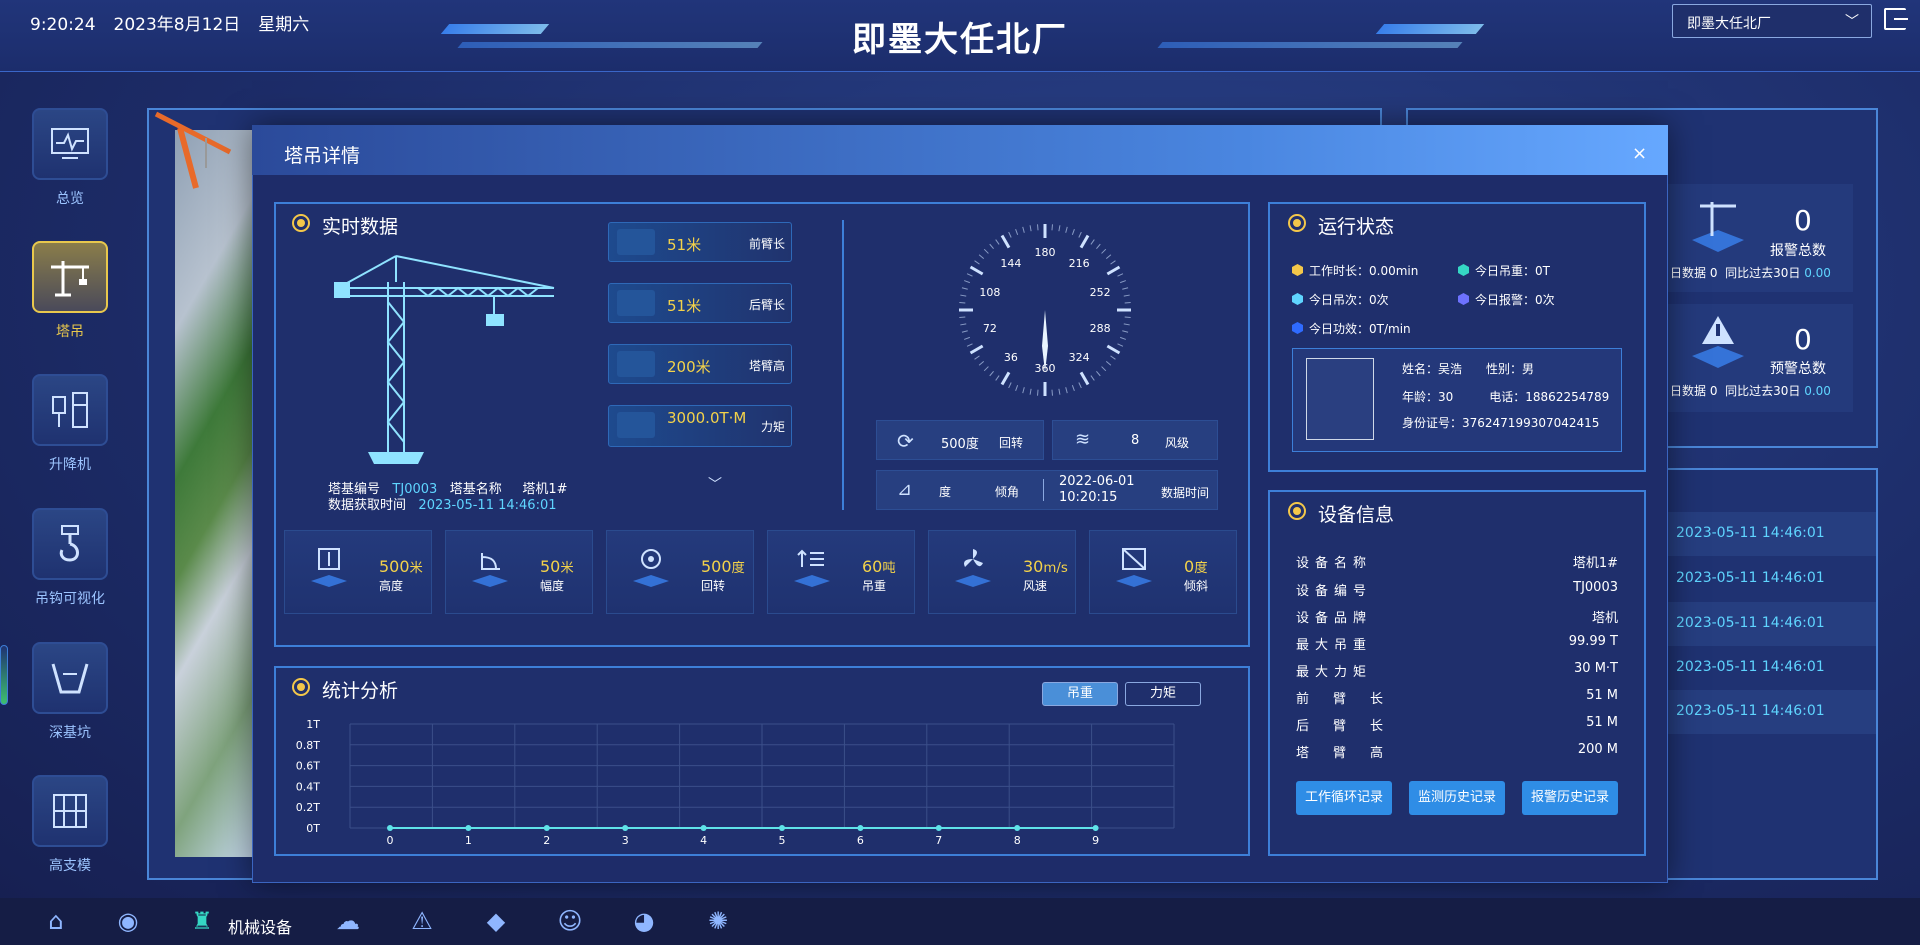  Describe the element at coordinates (70, 144) in the screenshot. I see `monitor-icon` at that location.